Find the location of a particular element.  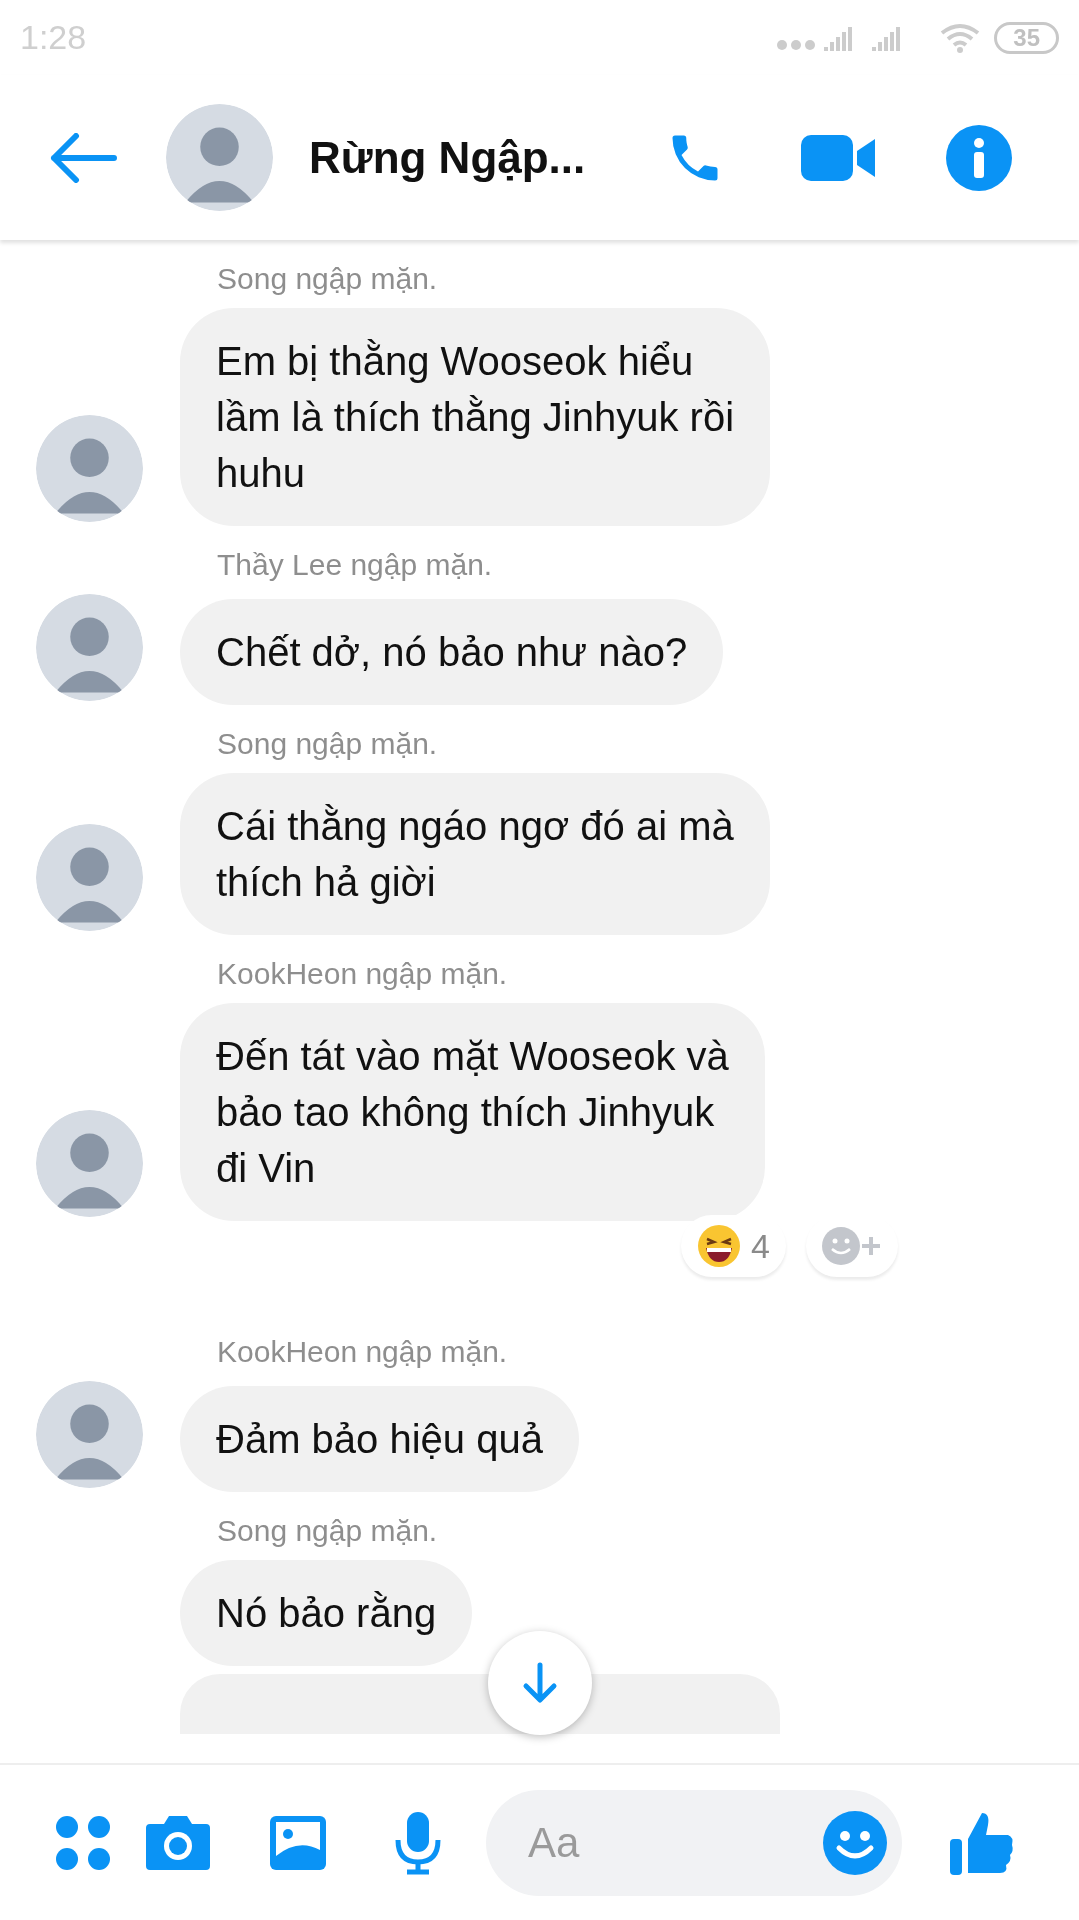

battery-level: 35 is located at coordinates (1026, 37).